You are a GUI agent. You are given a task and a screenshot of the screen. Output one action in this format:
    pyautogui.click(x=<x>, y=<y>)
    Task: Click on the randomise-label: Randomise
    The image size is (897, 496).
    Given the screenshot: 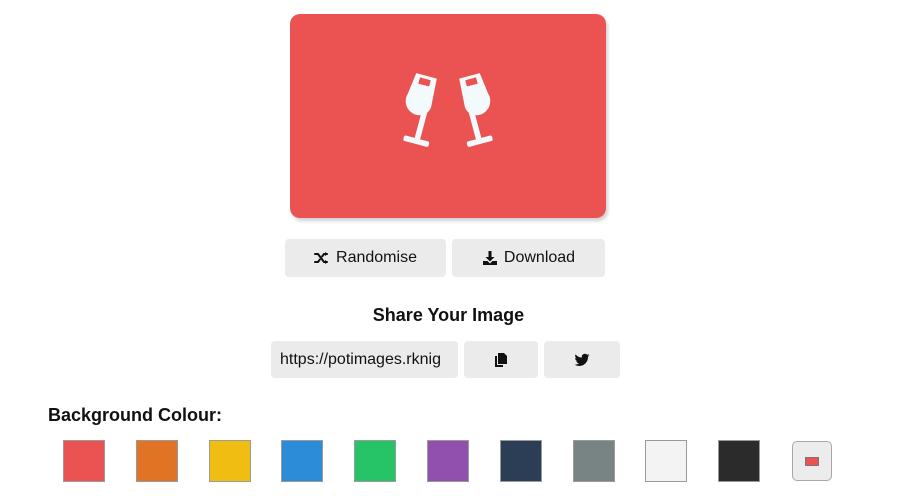 What is the action you would take?
    pyautogui.click(x=376, y=257)
    